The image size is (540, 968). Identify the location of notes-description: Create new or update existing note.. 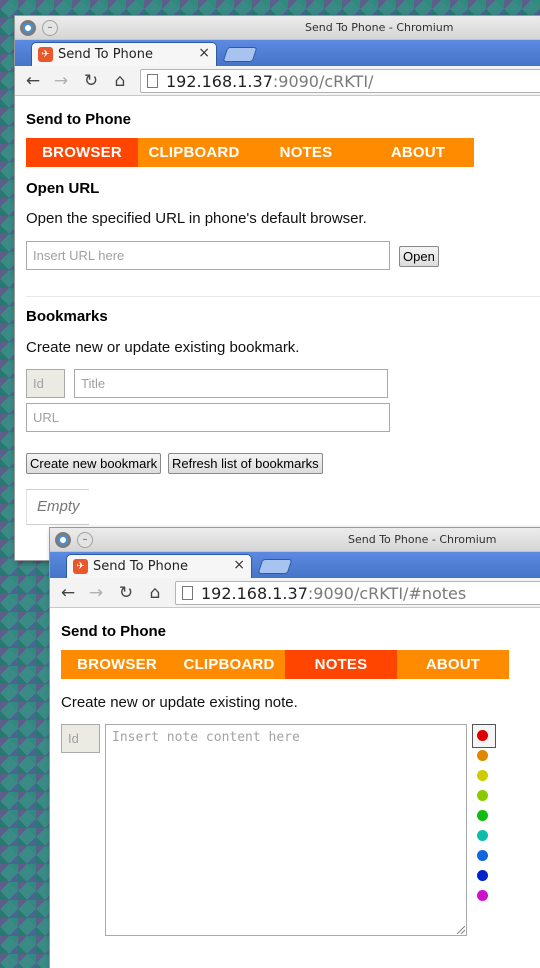
(179, 702).